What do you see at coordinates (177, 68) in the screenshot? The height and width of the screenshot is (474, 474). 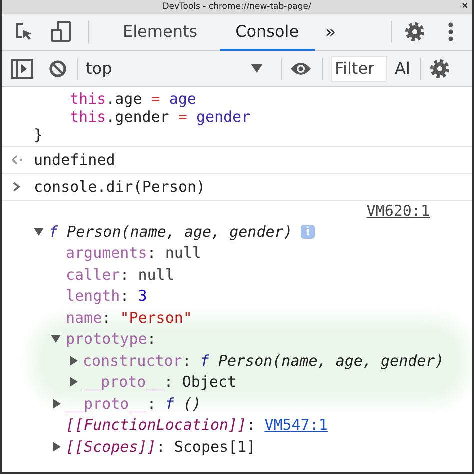 I see `context-select: top` at bounding box center [177, 68].